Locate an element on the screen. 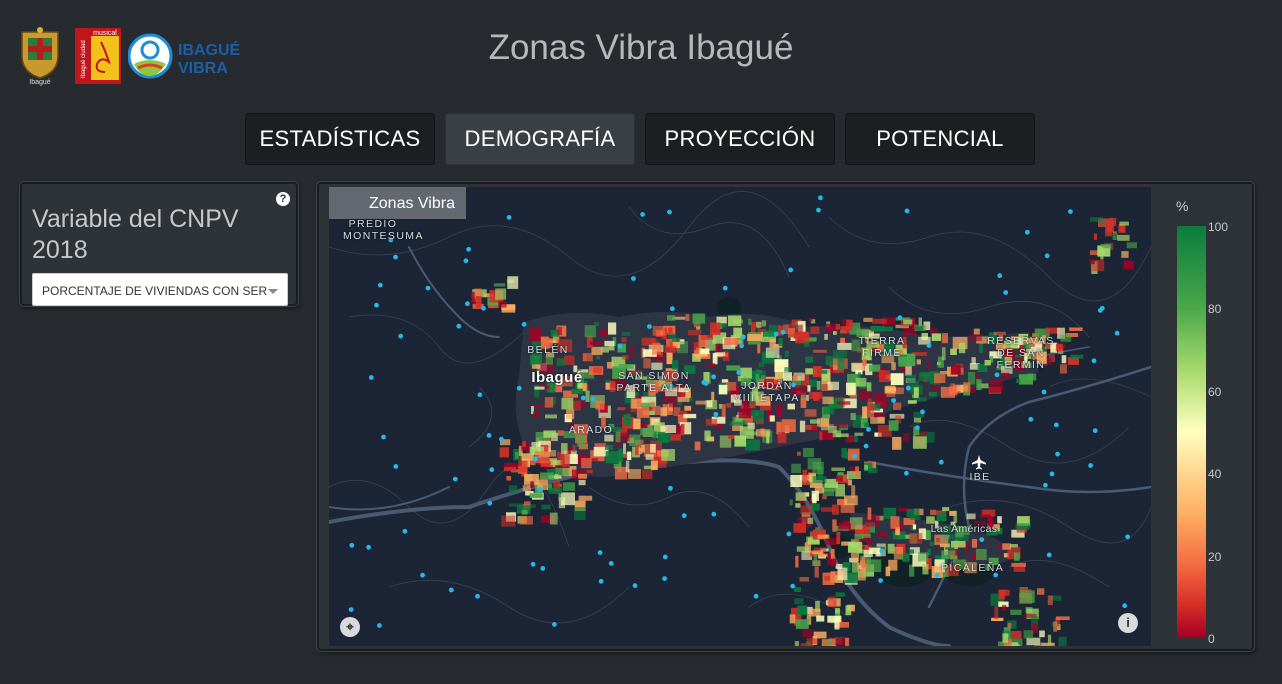 The width and height of the screenshot is (1282, 684). legend-tick-0: 0 is located at coordinates (1211, 639).